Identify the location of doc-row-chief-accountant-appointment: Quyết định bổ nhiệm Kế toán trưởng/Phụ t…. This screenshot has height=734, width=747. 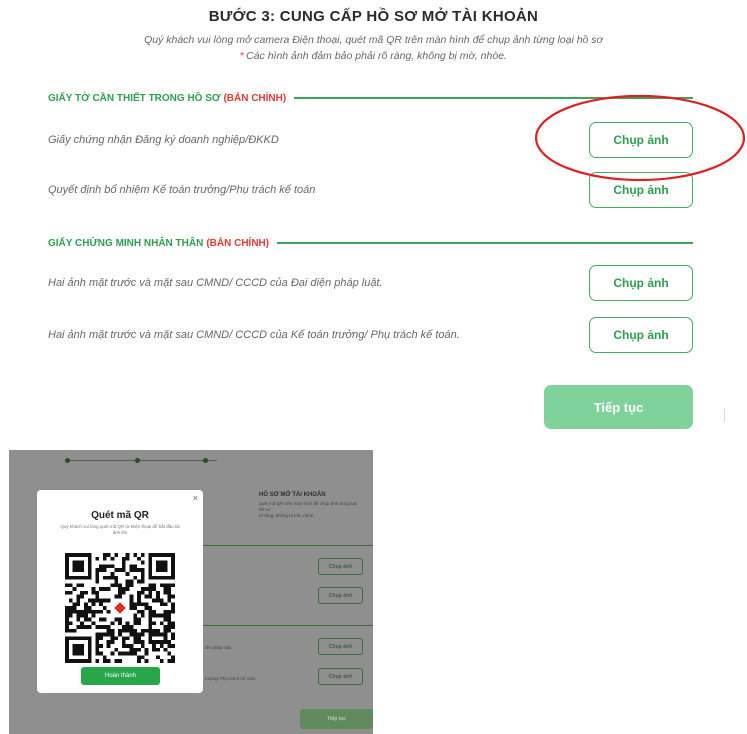
(370, 190).